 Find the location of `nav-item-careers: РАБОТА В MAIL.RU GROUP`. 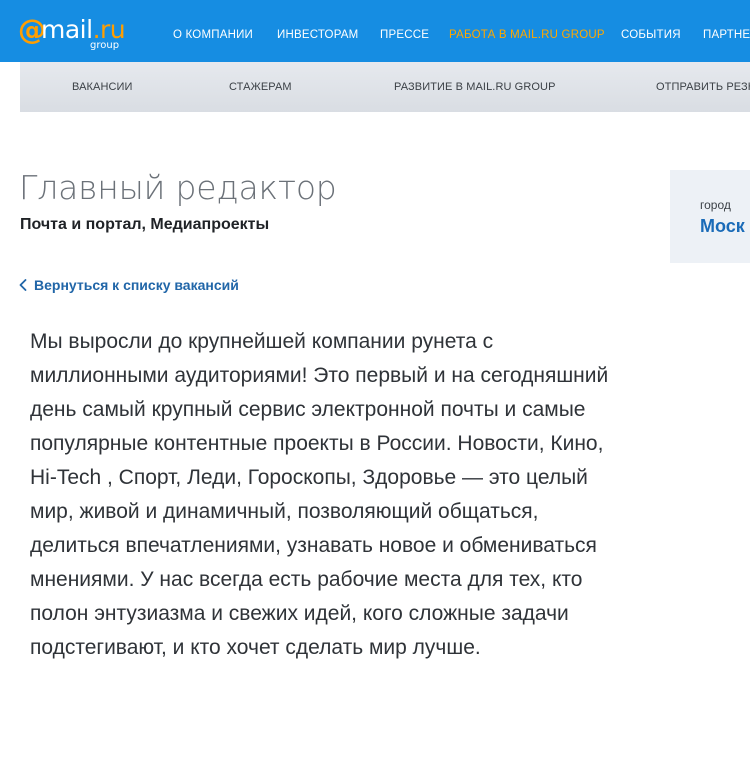

nav-item-careers: РАБОТА В MAIL.RU GROUP is located at coordinates (527, 35).